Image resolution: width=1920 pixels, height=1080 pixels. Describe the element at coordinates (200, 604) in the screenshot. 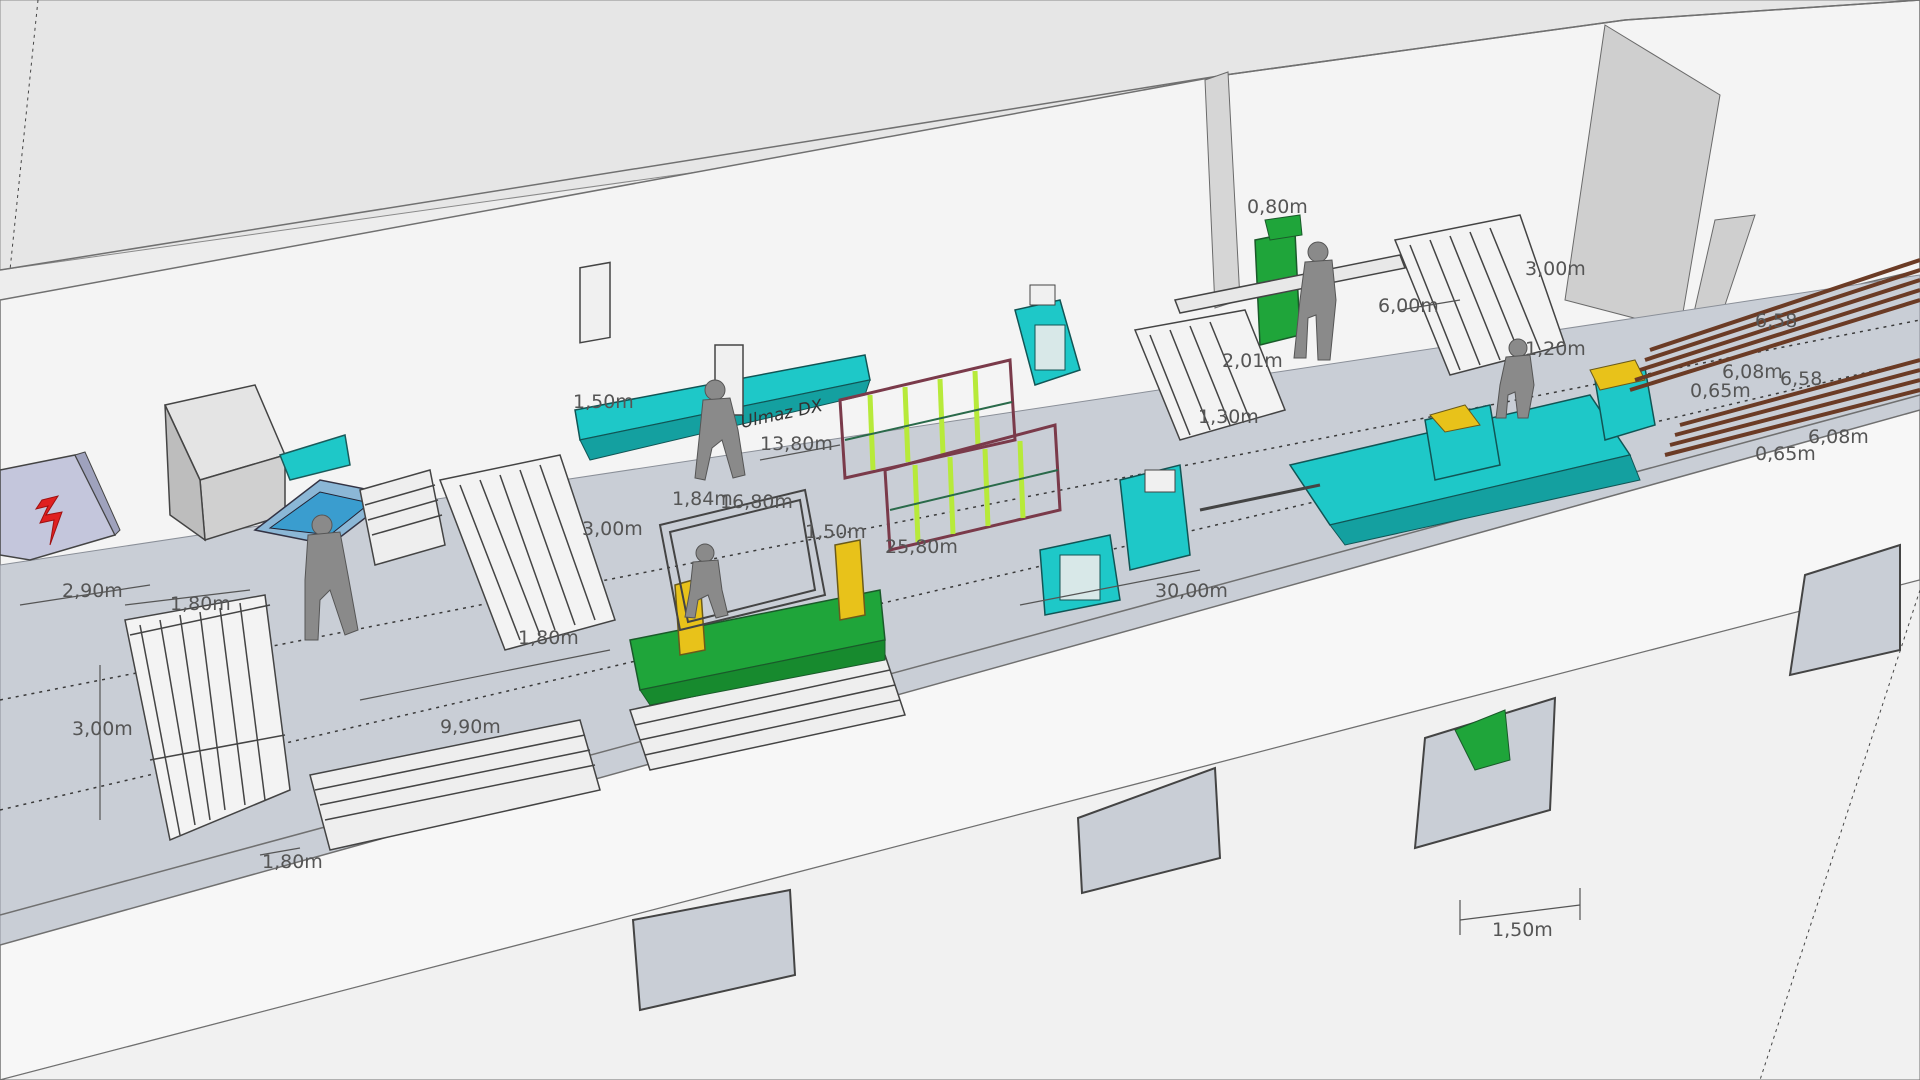

I see `dim-label-1-80-a: 1,80m` at that location.